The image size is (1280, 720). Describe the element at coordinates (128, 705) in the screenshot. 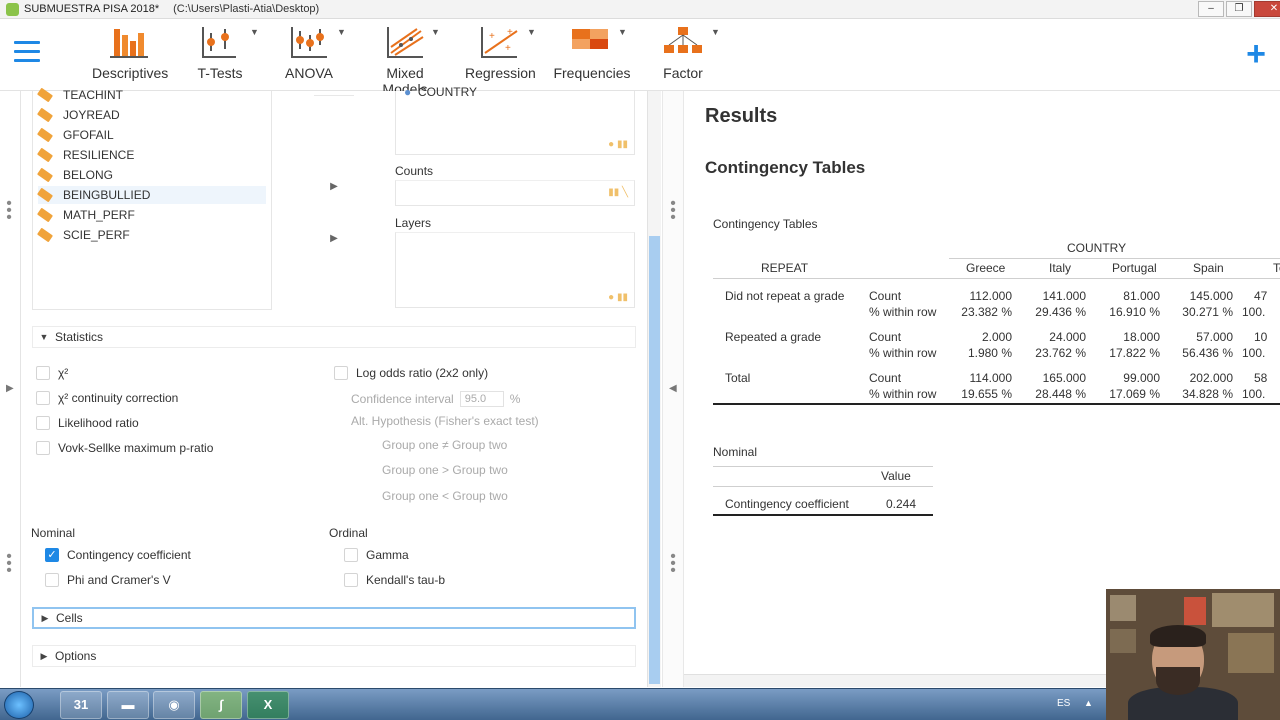

I see `file-explorer-icon: ▬` at that location.